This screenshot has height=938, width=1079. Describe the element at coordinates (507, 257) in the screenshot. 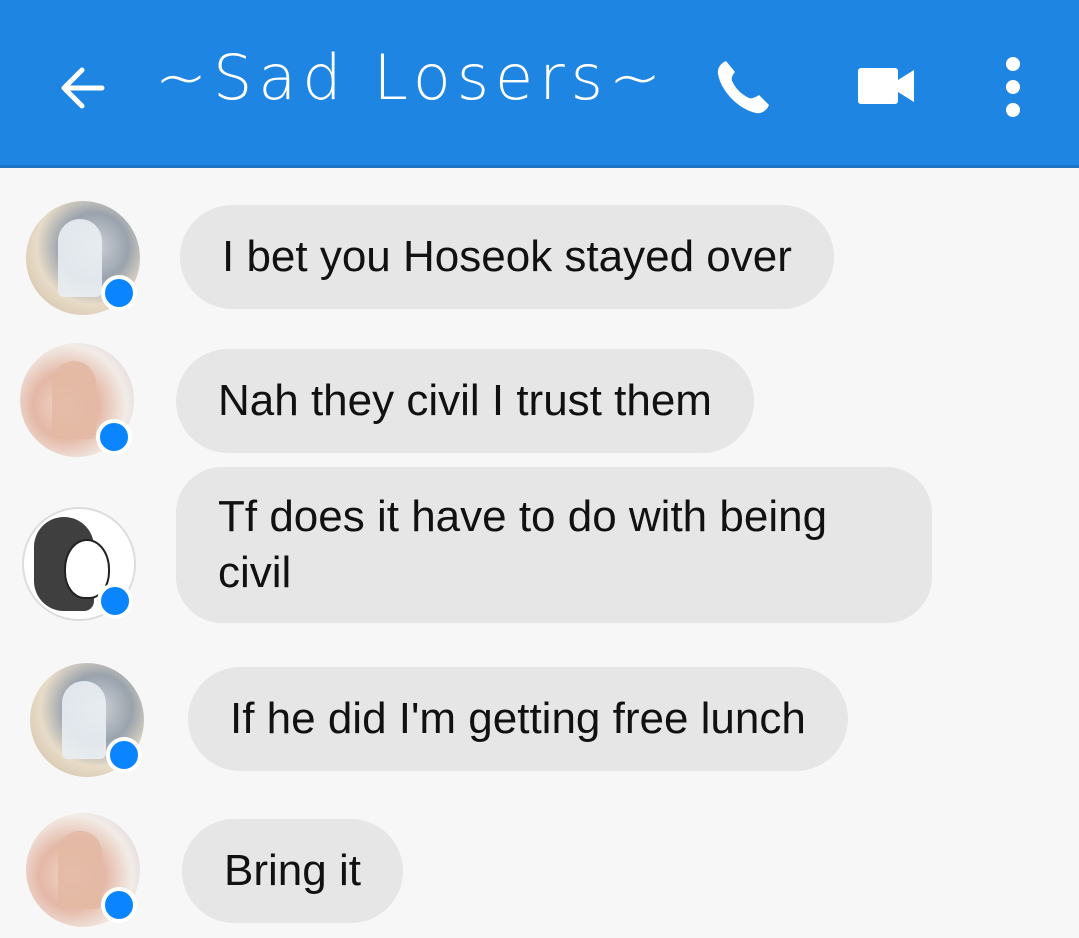

I see `message-bubble: I bet you Hoseok stayed over` at that location.